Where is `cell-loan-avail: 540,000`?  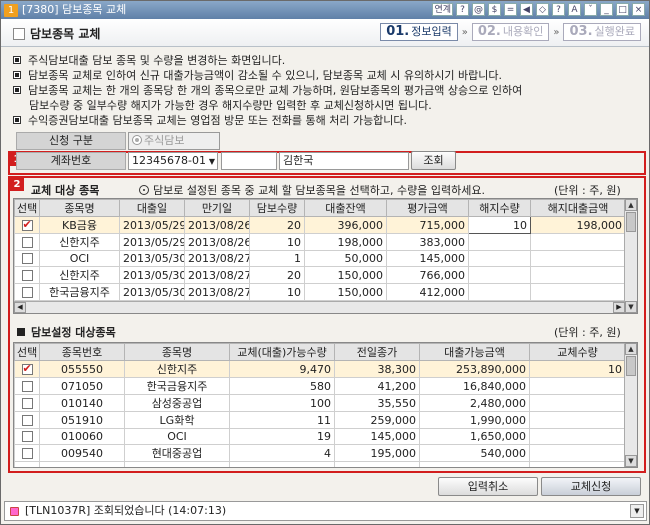 cell-loan-avail: 540,000 is located at coordinates (474, 453).